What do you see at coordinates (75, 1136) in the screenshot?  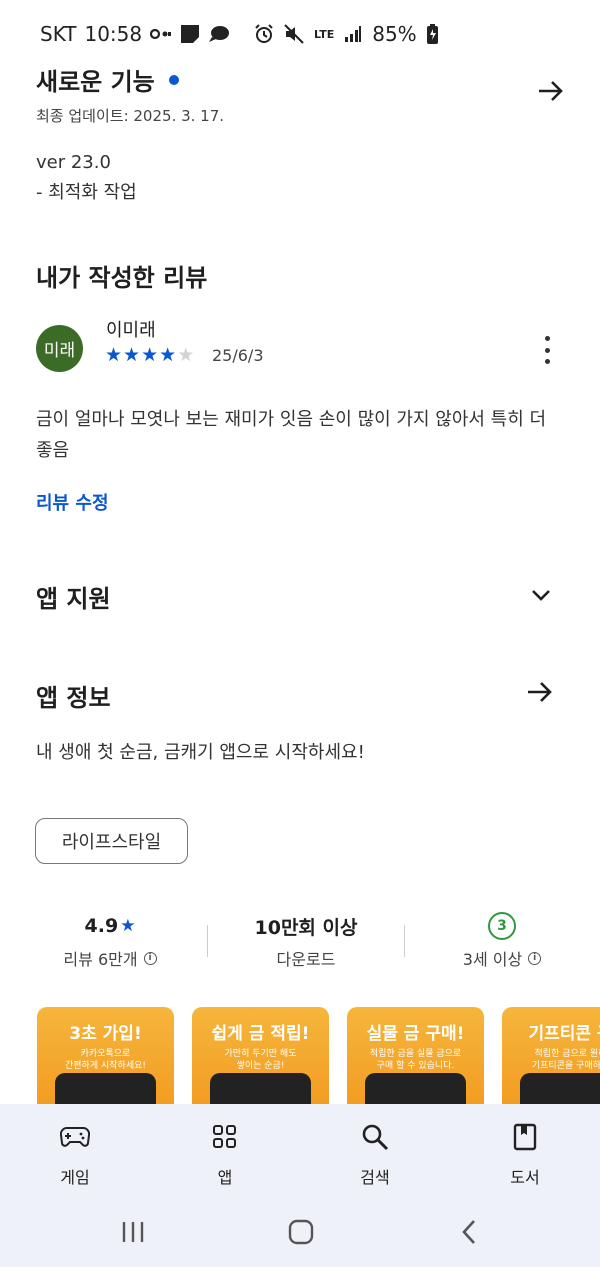 I see `gamepad-icon` at bounding box center [75, 1136].